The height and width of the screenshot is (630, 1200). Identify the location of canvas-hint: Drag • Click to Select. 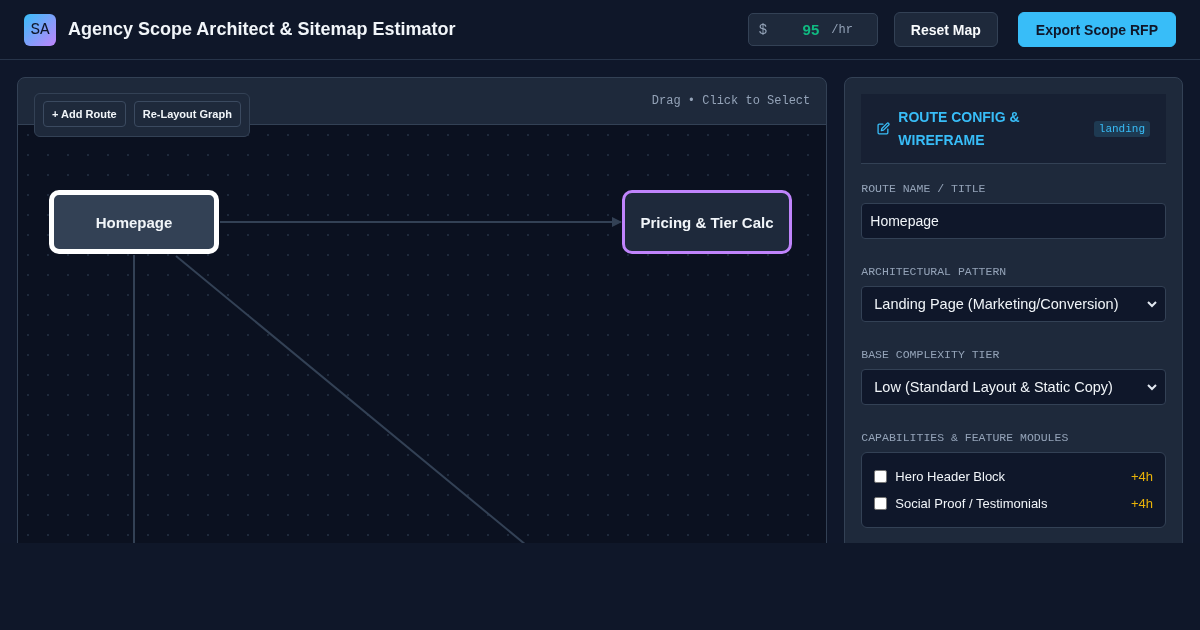
(731, 101).